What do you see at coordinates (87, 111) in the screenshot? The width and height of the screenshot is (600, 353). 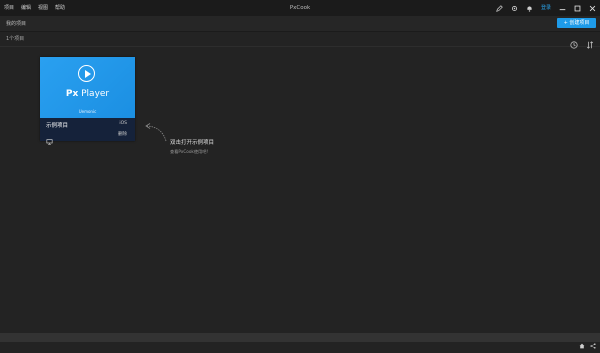 I see `brand-subtitle: Uemonic` at bounding box center [87, 111].